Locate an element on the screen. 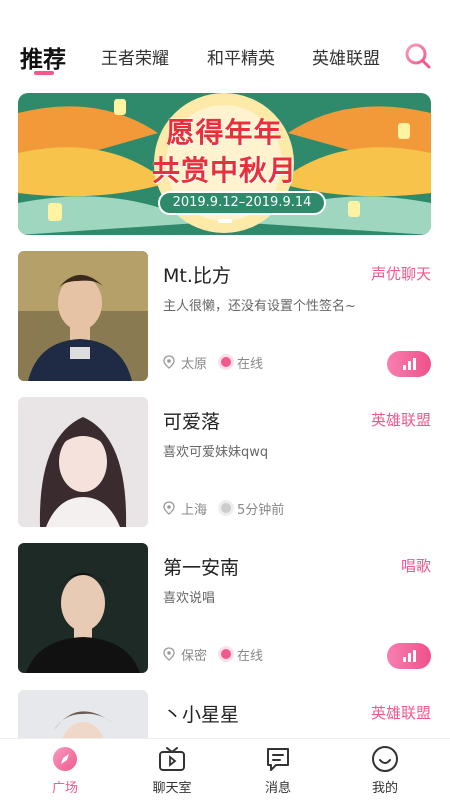 The image size is (450, 800). user-signature: 喜欢可爱妹妹qwq is located at coordinates (216, 452).